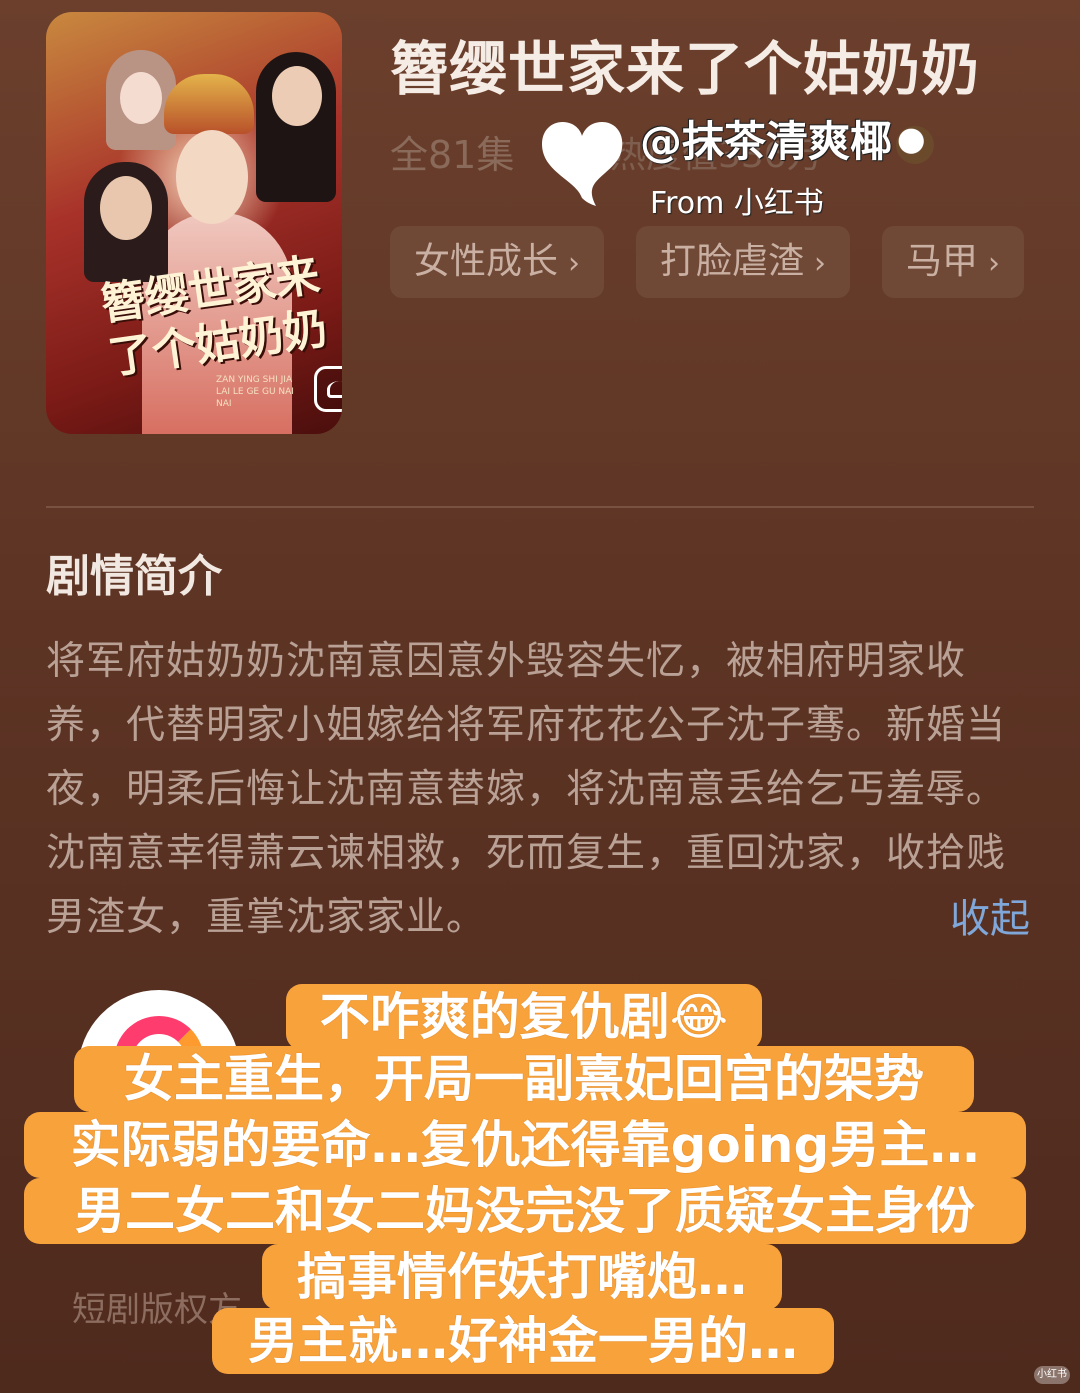 Image resolution: width=1080 pixels, height=1393 pixels. What do you see at coordinates (524, 1017) in the screenshot?
I see `overlay-line: 不咋爽的复仇剧😂` at bounding box center [524, 1017].